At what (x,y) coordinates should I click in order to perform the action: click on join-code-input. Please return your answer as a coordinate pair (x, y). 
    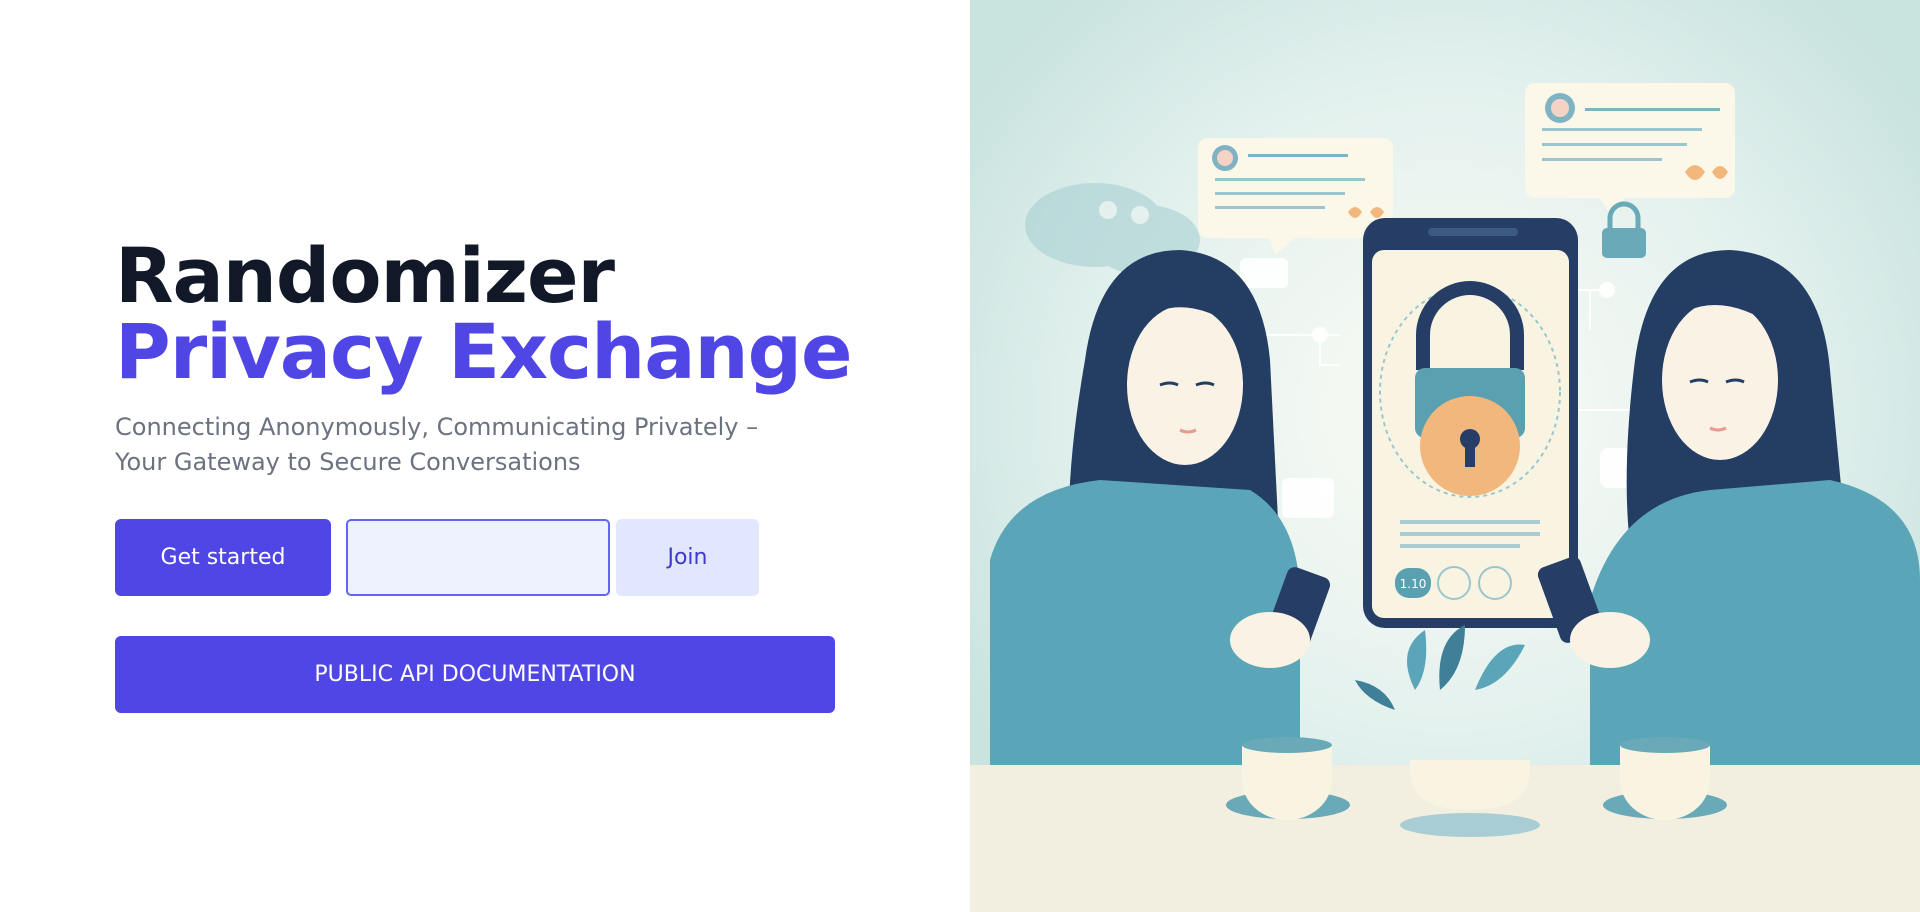
    Looking at the image, I should click on (478, 557).